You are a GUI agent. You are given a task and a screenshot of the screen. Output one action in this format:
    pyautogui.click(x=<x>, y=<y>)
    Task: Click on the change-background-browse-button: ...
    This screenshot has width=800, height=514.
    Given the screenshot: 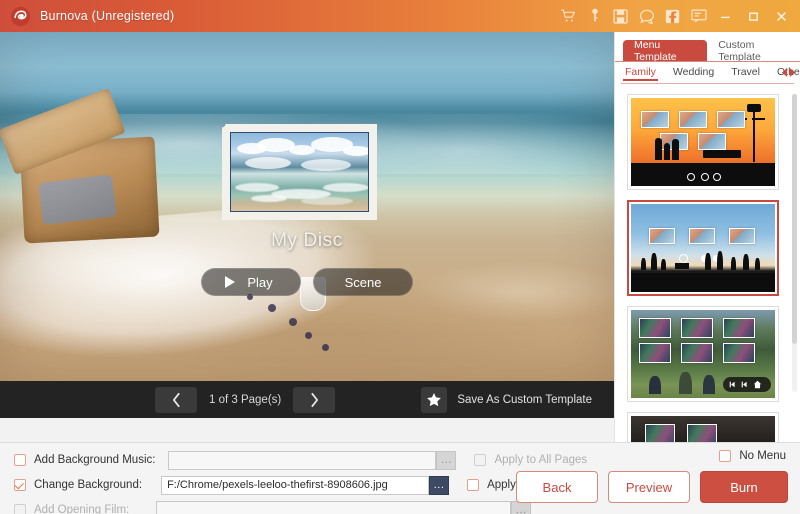 What is the action you would take?
    pyautogui.click(x=439, y=485)
    